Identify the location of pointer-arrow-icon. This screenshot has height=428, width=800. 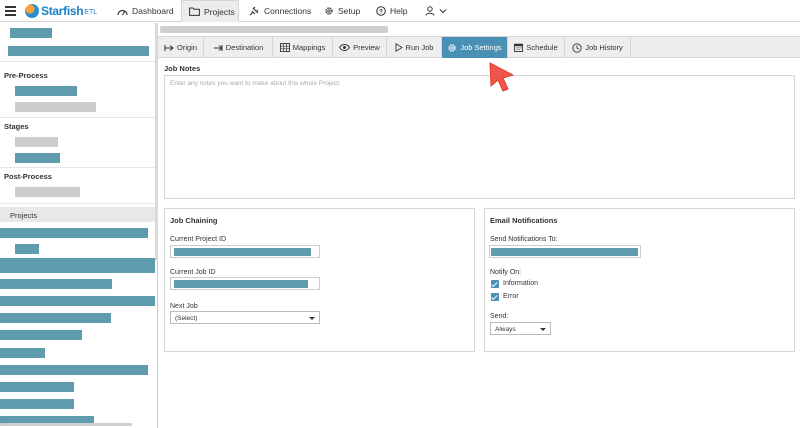
(501, 77).